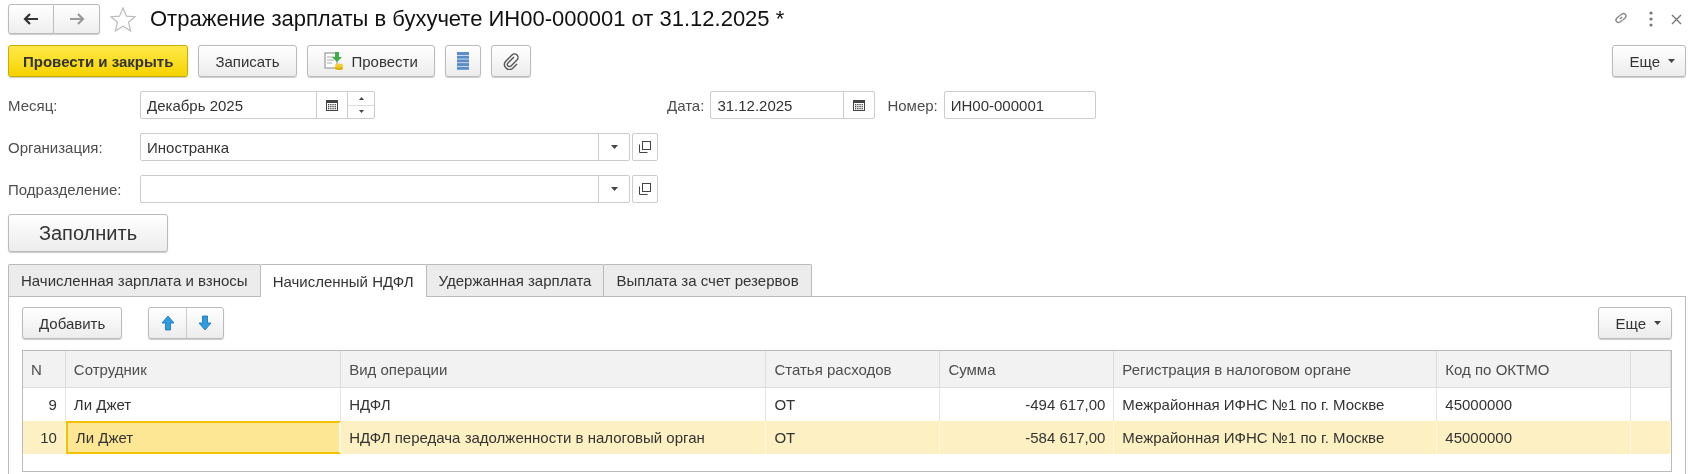 The image size is (1694, 474). Describe the element at coordinates (554, 437) in the screenshot. I see `table-cell: НДФЛ передача задолженности в налоговый орган` at that location.